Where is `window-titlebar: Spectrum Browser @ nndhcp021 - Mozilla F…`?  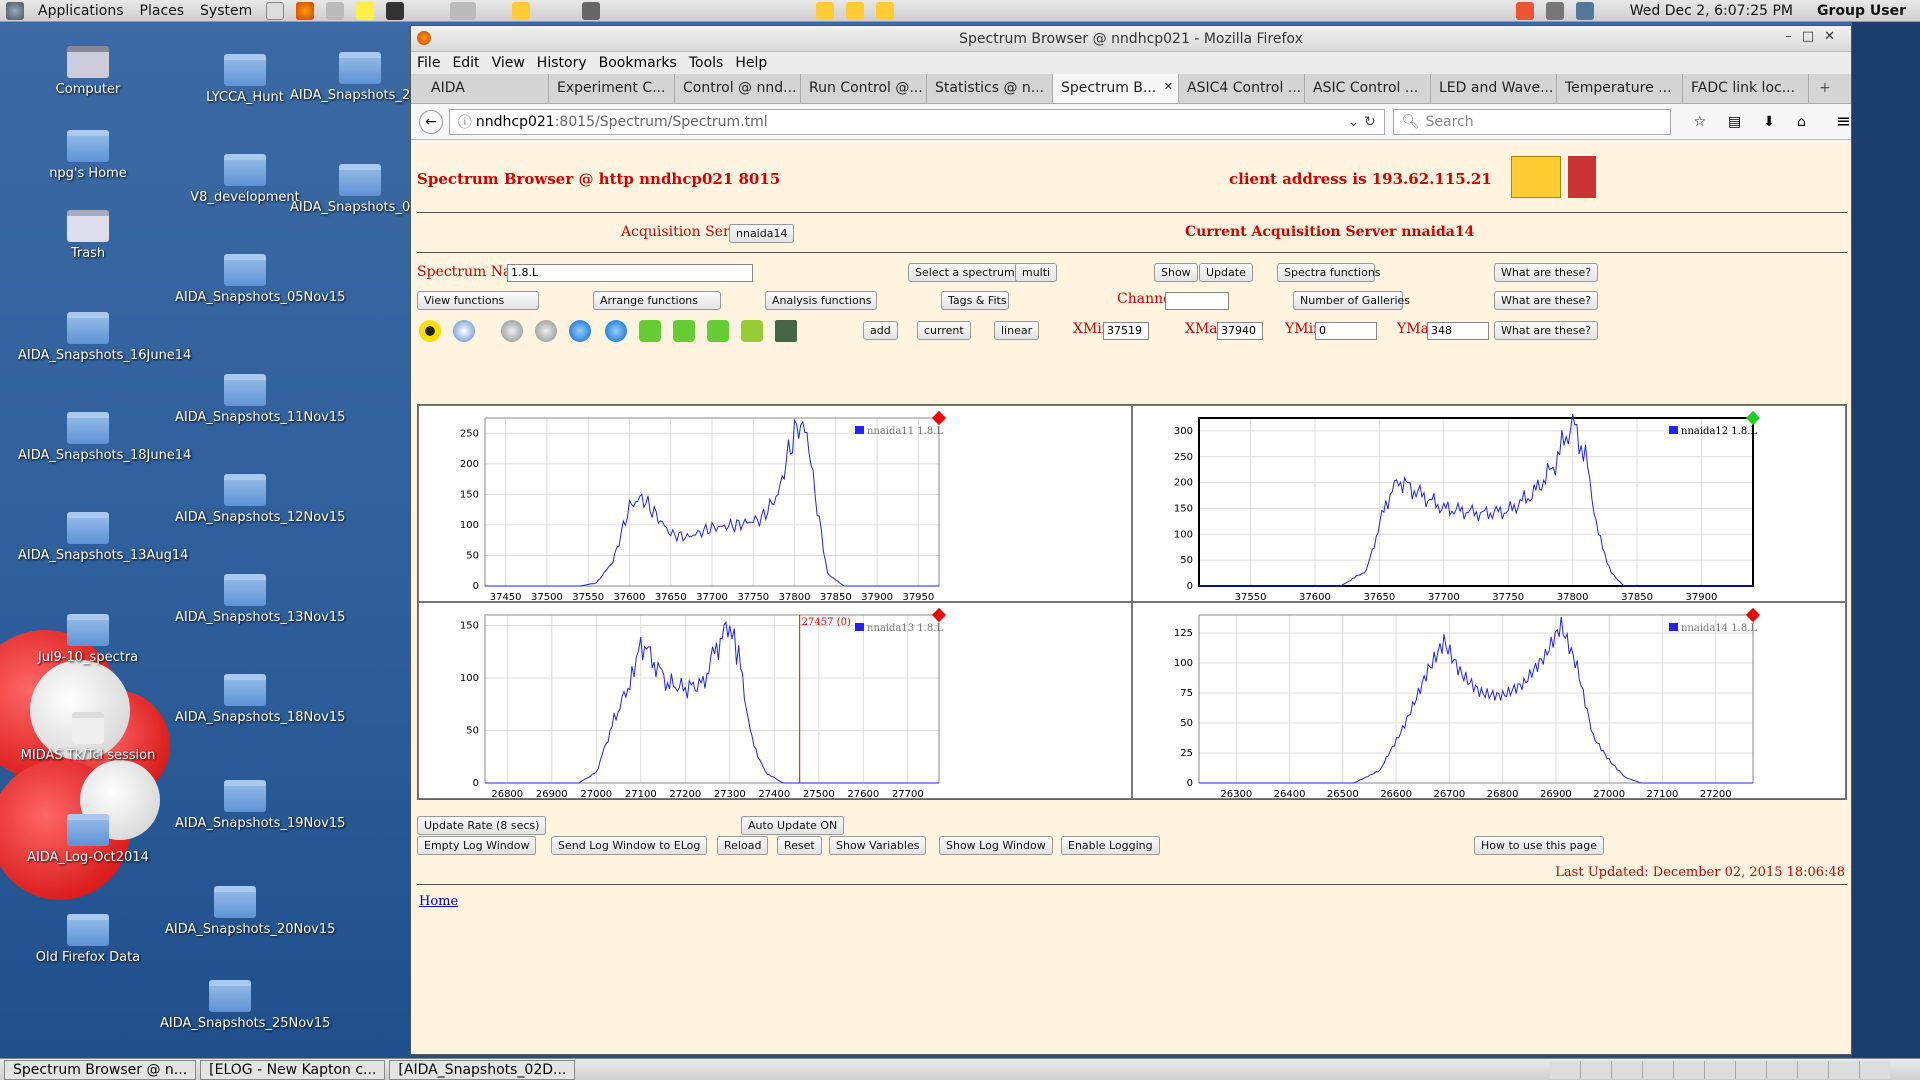
window-titlebar: Spectrum Browser @ nndhcp021 - Mozilla F… is located at coordinates (1131, 39).